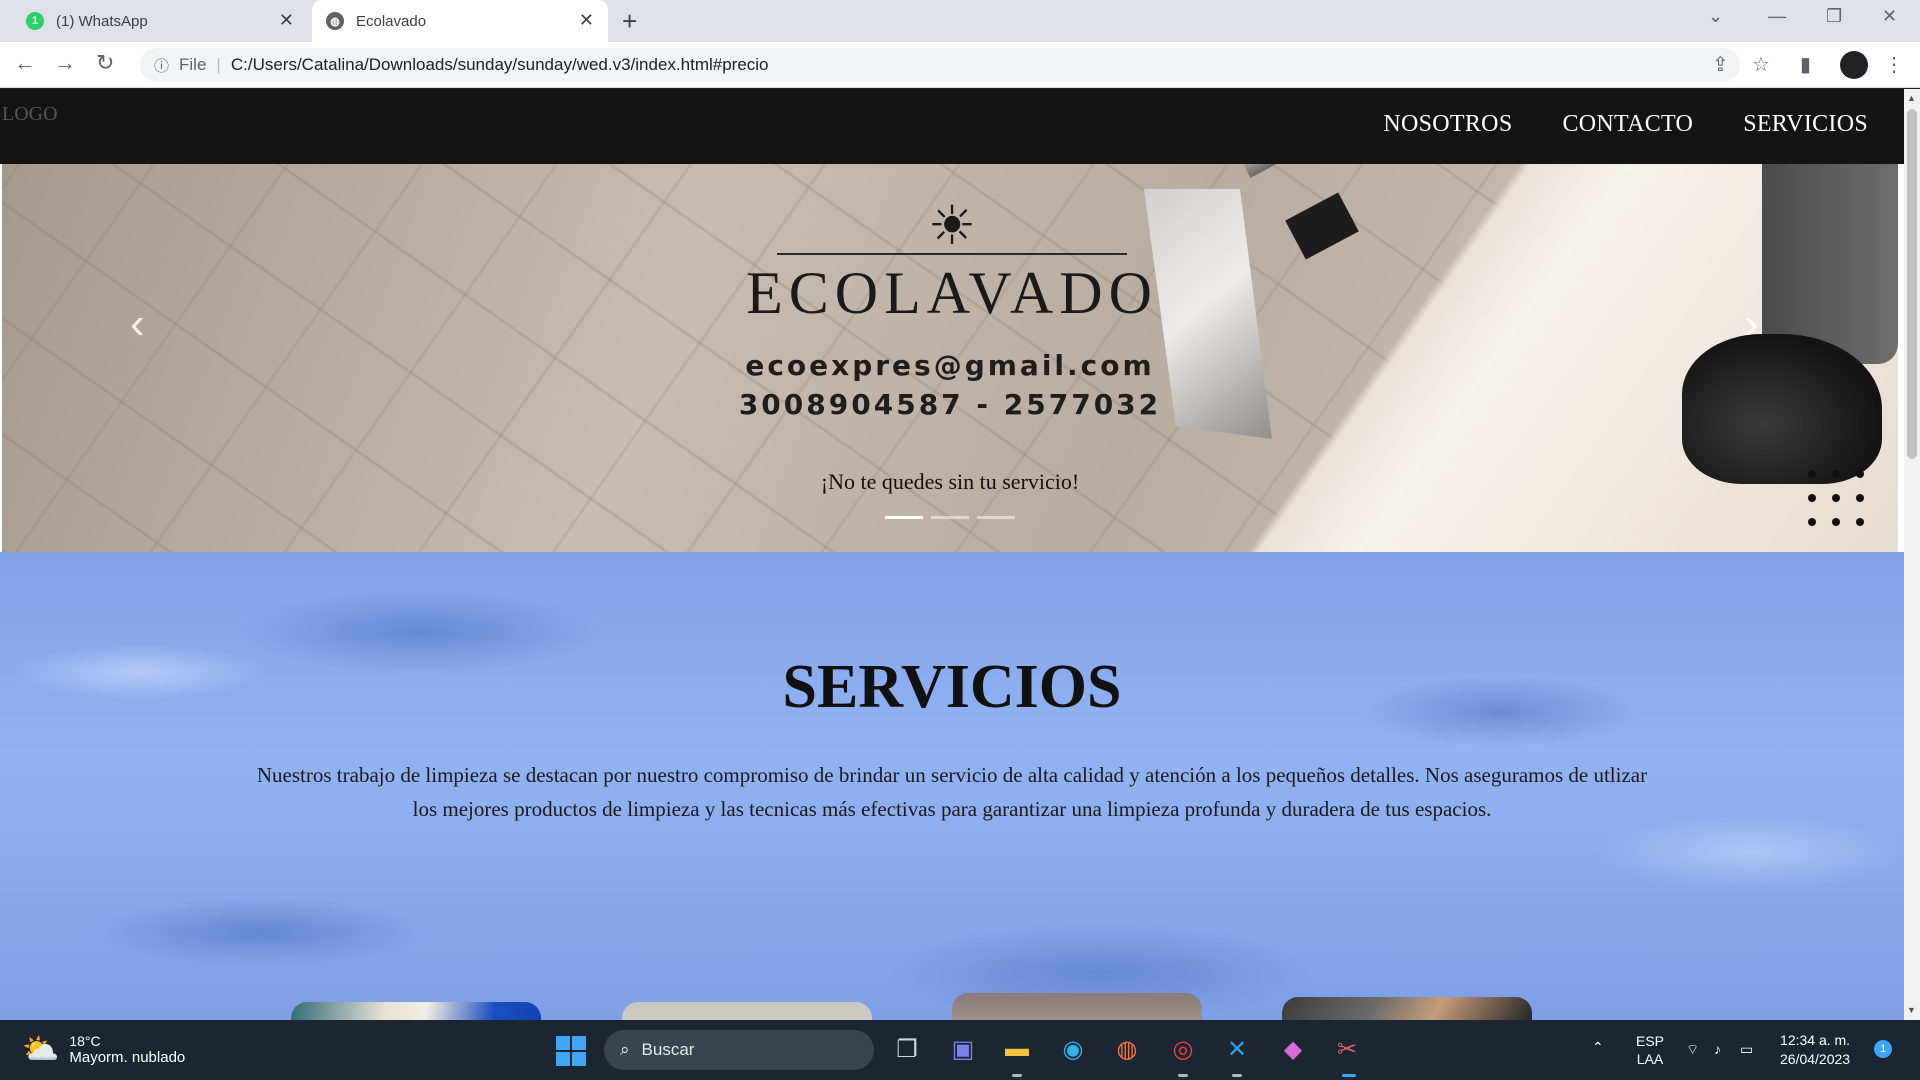 The image size is (1920, 1080). What do you see at coordinates (1692, 1049) in the screenshot?
I see `wifi-icon: ⌔` at bounding box center [1692, 1049].